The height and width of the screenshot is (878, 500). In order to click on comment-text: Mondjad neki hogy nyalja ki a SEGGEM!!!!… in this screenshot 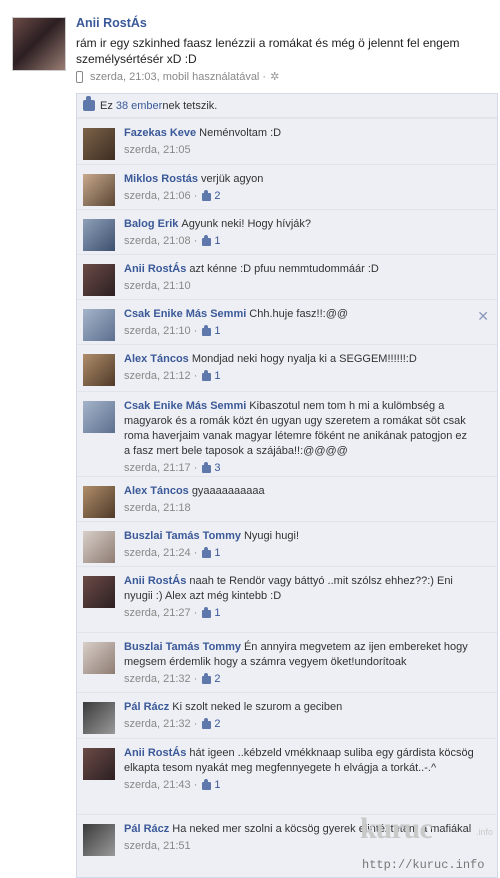, I will do `click(304, 359)`.